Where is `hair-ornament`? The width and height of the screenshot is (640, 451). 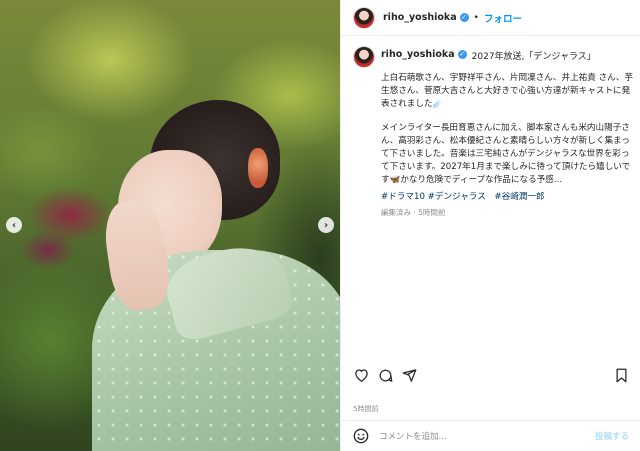 hair-ornament is located at coordinates (258, 168).